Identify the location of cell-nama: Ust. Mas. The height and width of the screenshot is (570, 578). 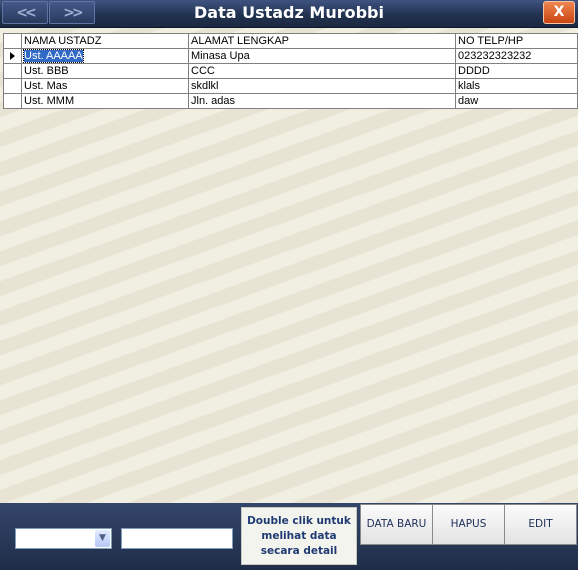
(105, 86).